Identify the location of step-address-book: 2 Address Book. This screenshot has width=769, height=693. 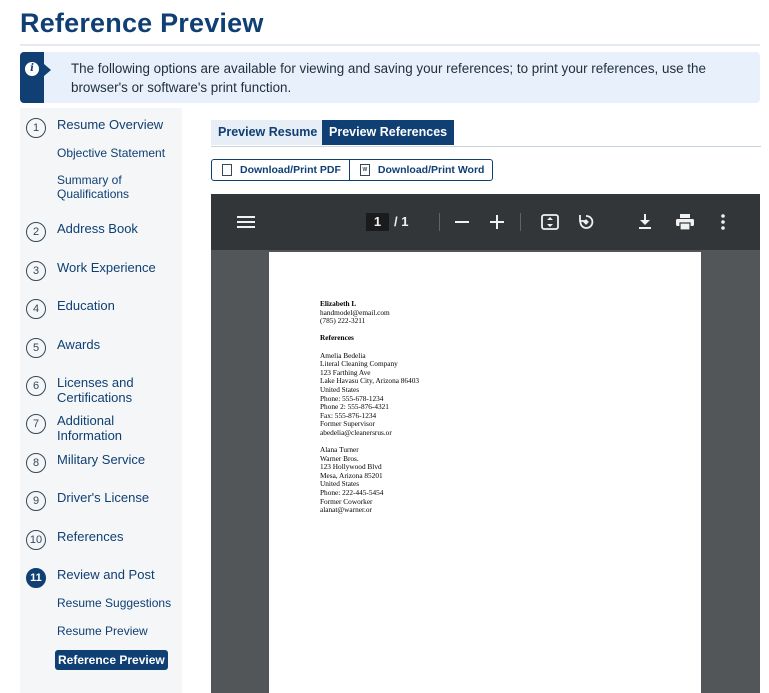
(82, 231).